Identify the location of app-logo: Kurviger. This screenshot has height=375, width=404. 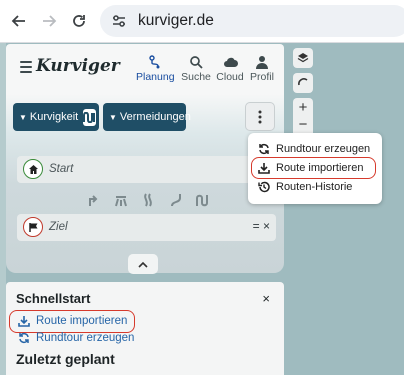
(78, 66).